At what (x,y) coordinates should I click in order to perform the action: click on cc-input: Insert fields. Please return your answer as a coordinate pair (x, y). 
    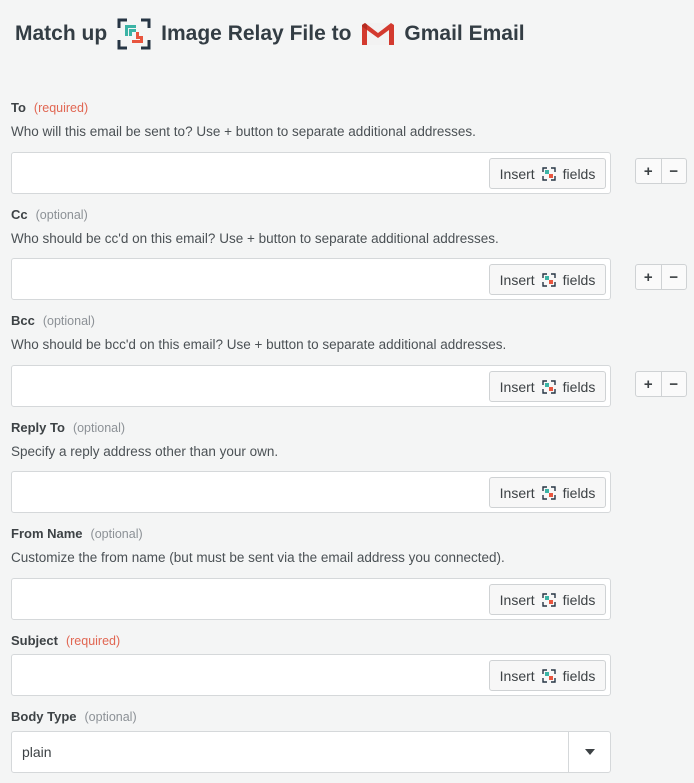
    Looking at the image, I should click on (311, 279).